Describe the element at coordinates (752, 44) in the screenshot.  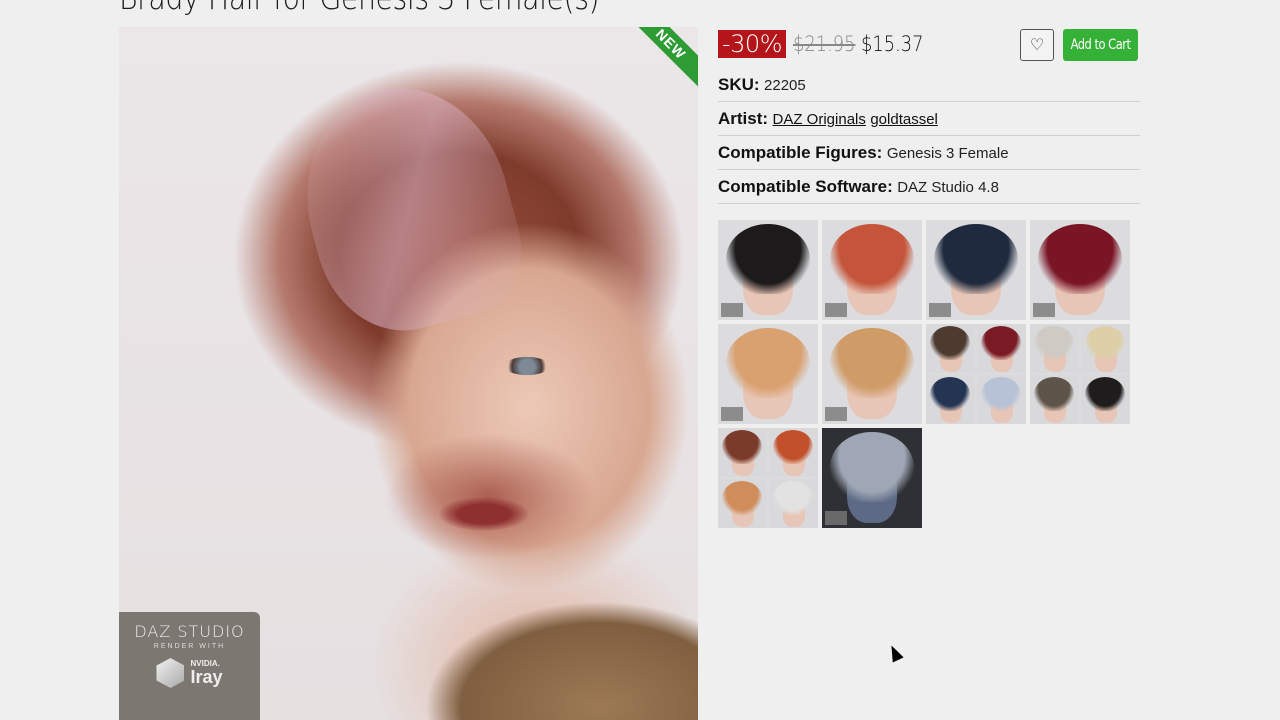
I see `discount-badge: -30%` at that location.